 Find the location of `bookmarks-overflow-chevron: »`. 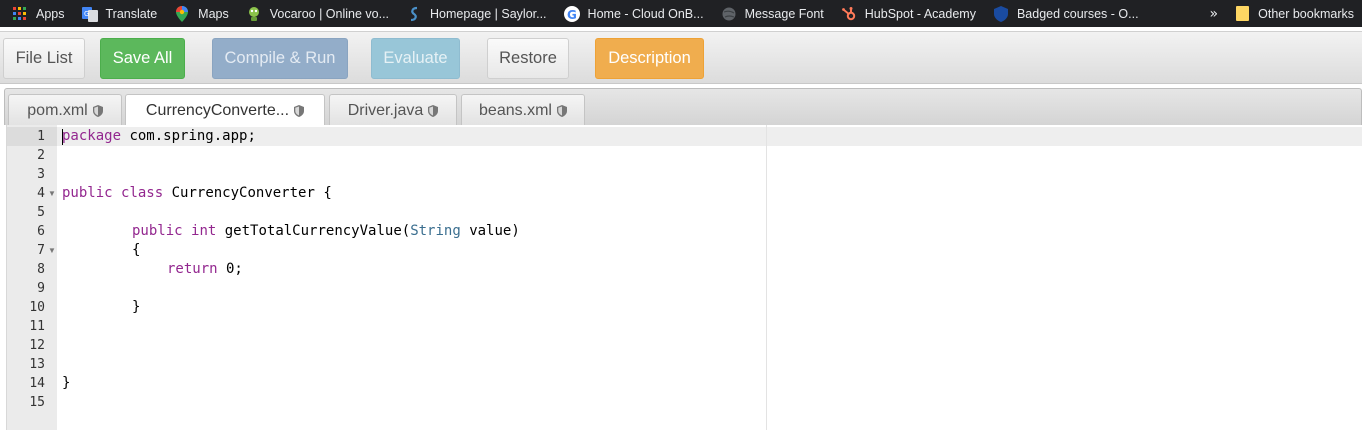

bookmarks-overflow-chevron: » is located at coordinates (1214, 14).